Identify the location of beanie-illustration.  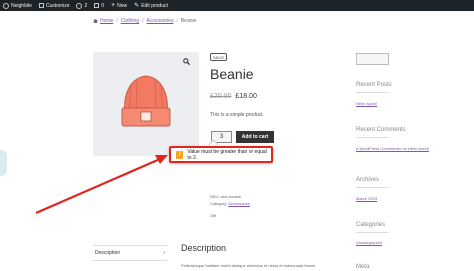
(146, 101).